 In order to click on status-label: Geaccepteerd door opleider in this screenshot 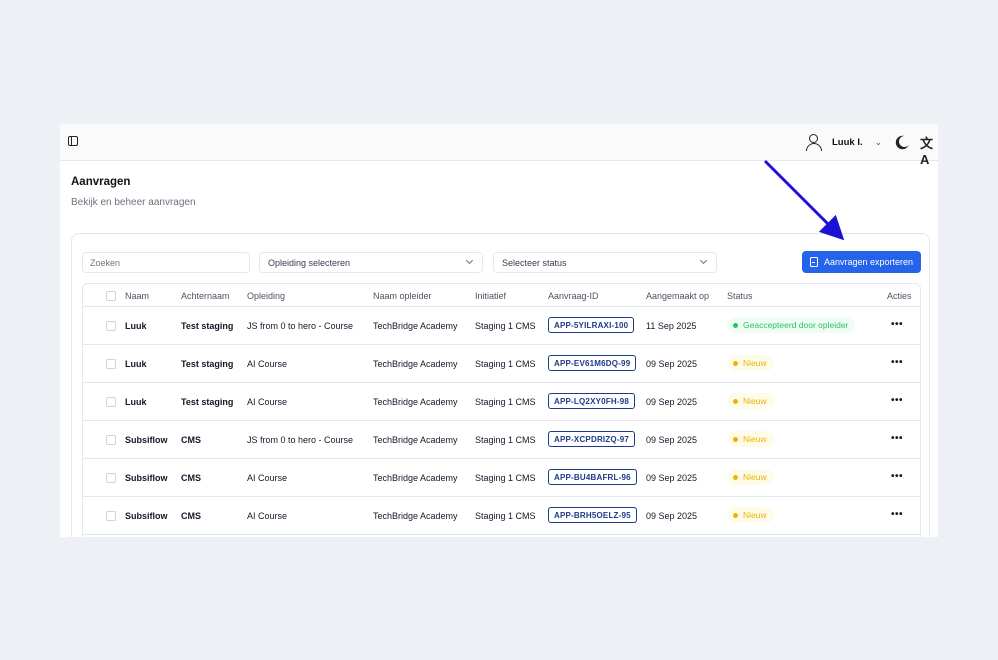, I will do `click(796, 325)`.